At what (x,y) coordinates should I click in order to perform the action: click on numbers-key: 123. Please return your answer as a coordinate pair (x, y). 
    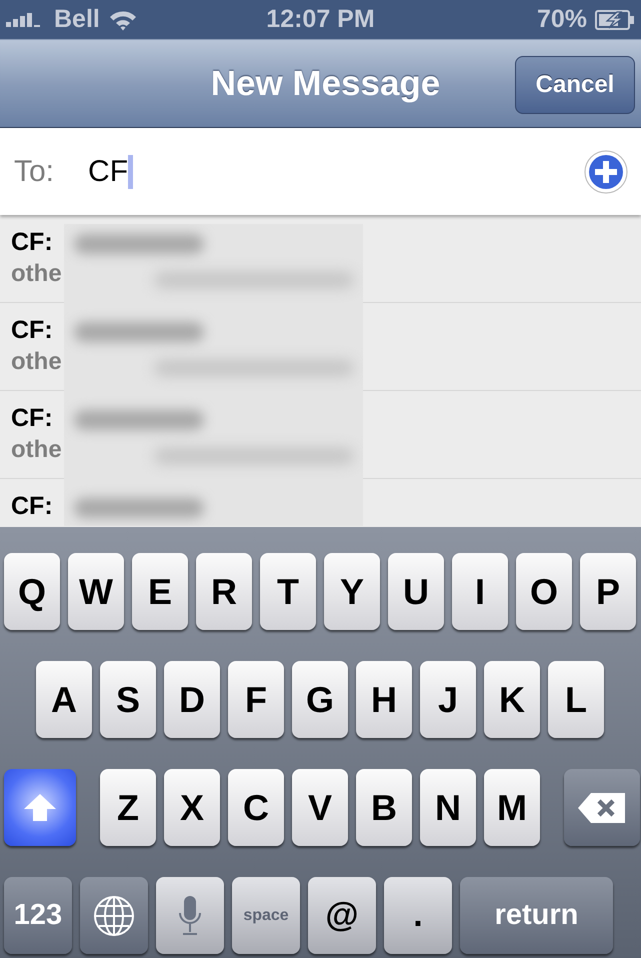
    Looking at the image, I should click on (38, 915).